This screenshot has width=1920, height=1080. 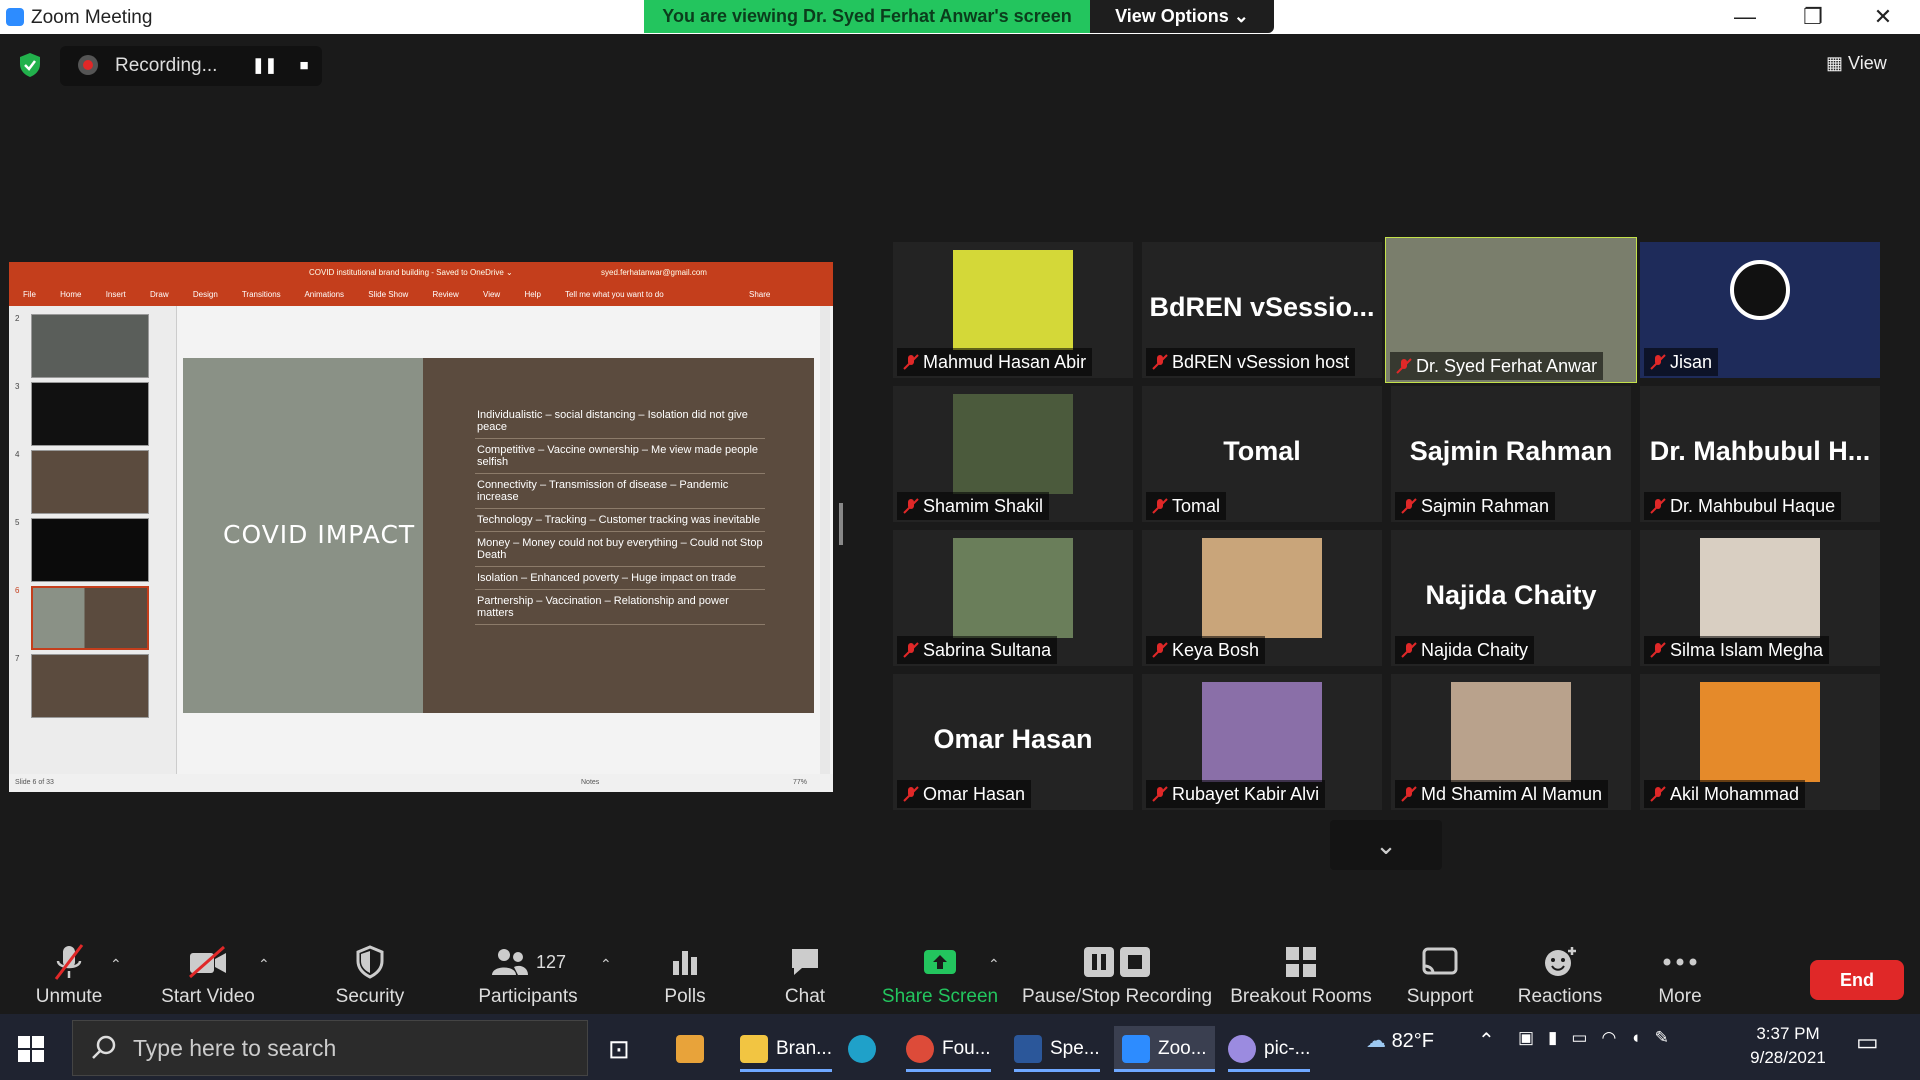 I want to click on participant-display-name: Najida Chaity, so click(x=1511, y=595).